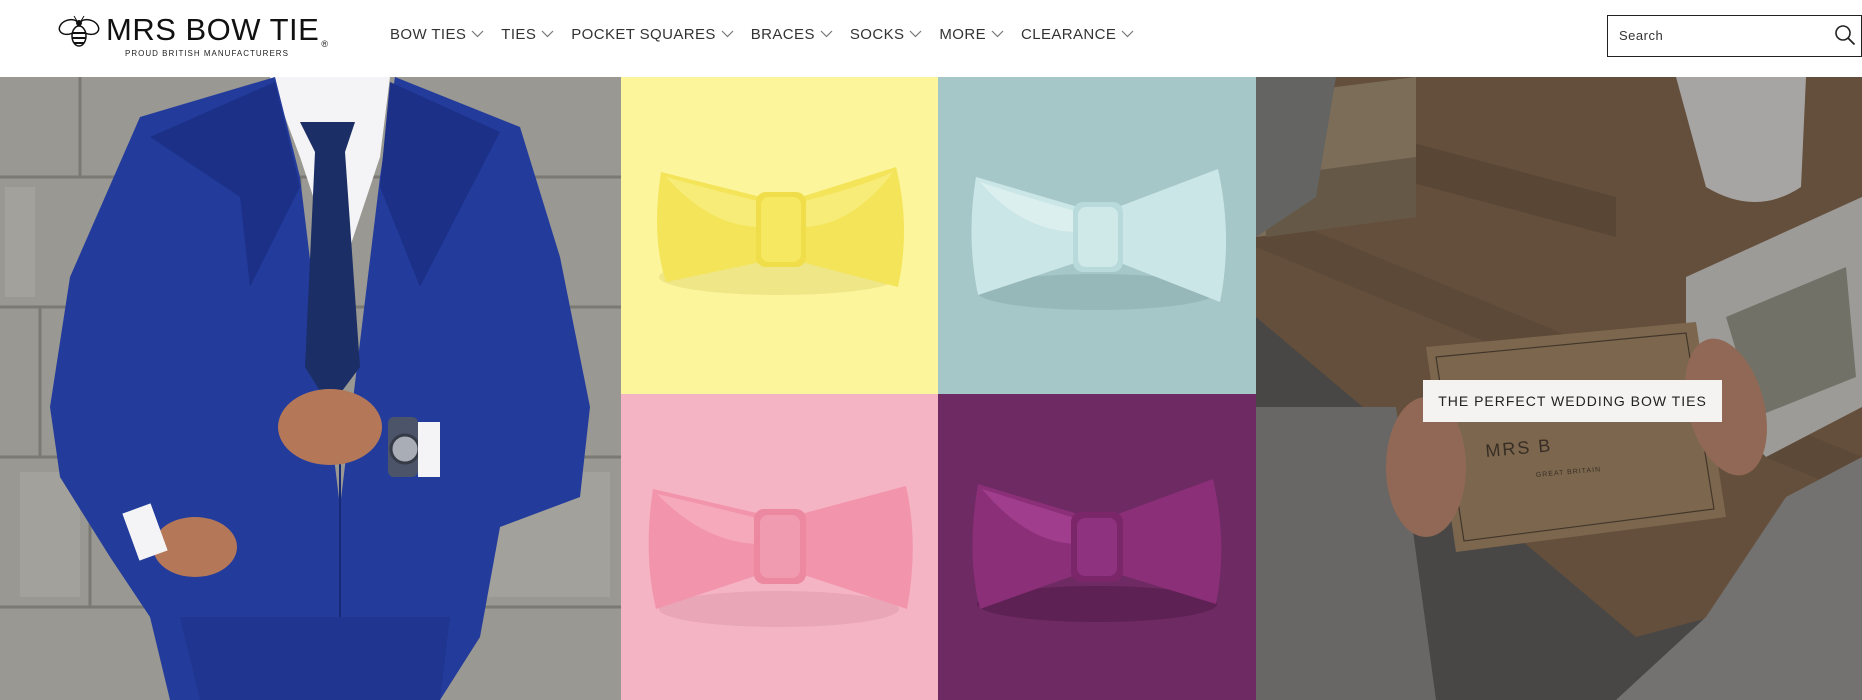  I want to click on nav-clearance: CLEARANCE, so click(1077, 34).